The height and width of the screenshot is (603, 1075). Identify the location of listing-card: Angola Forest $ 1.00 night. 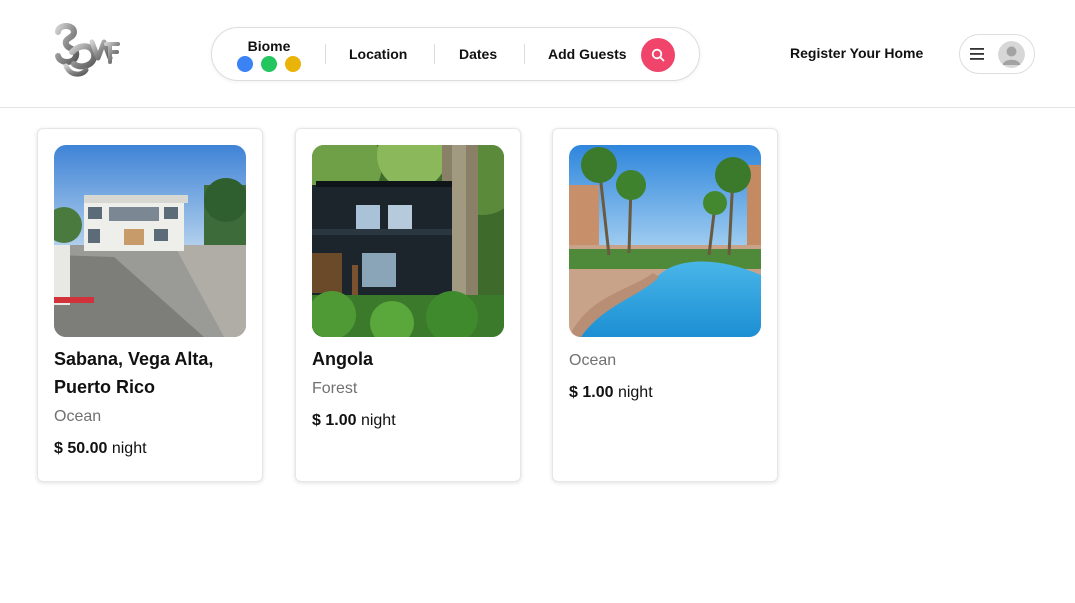
(408, 305).